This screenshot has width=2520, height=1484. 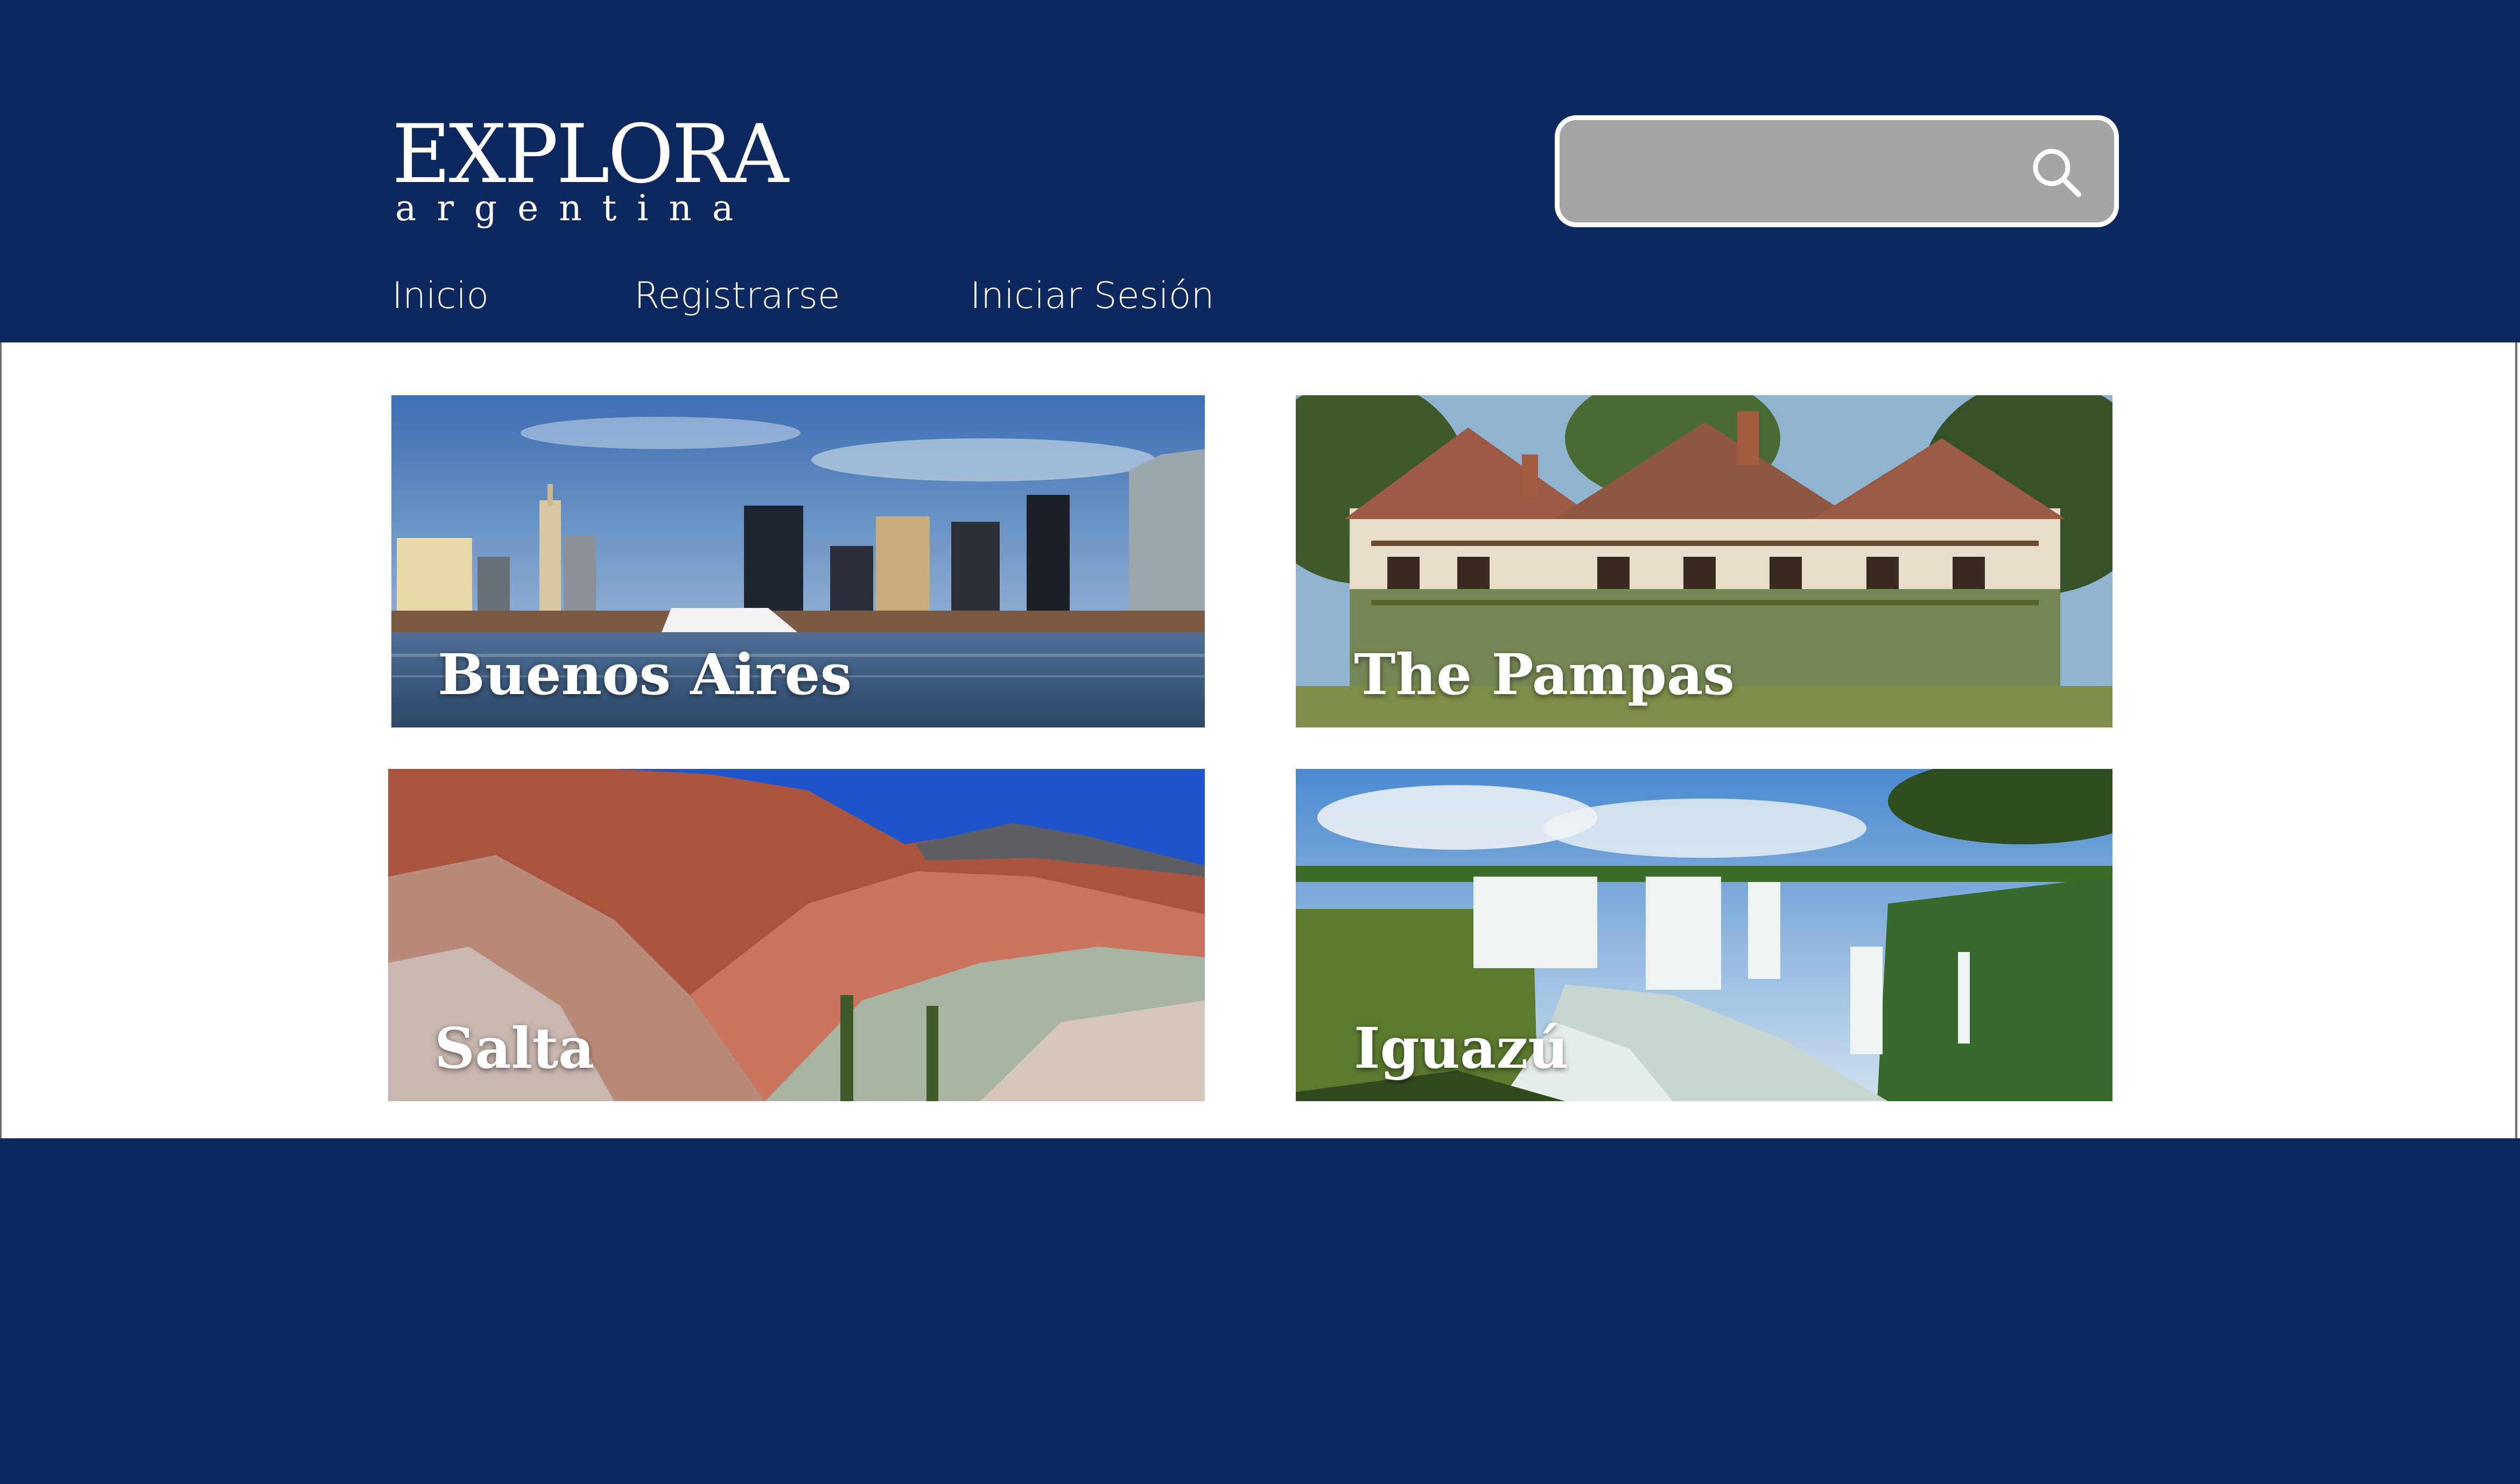 What do you see at coordinates (1704, 935) in the screenshot?
I see `destination-card-iguazu: Iguazú` at bounding box center [1704, 935].